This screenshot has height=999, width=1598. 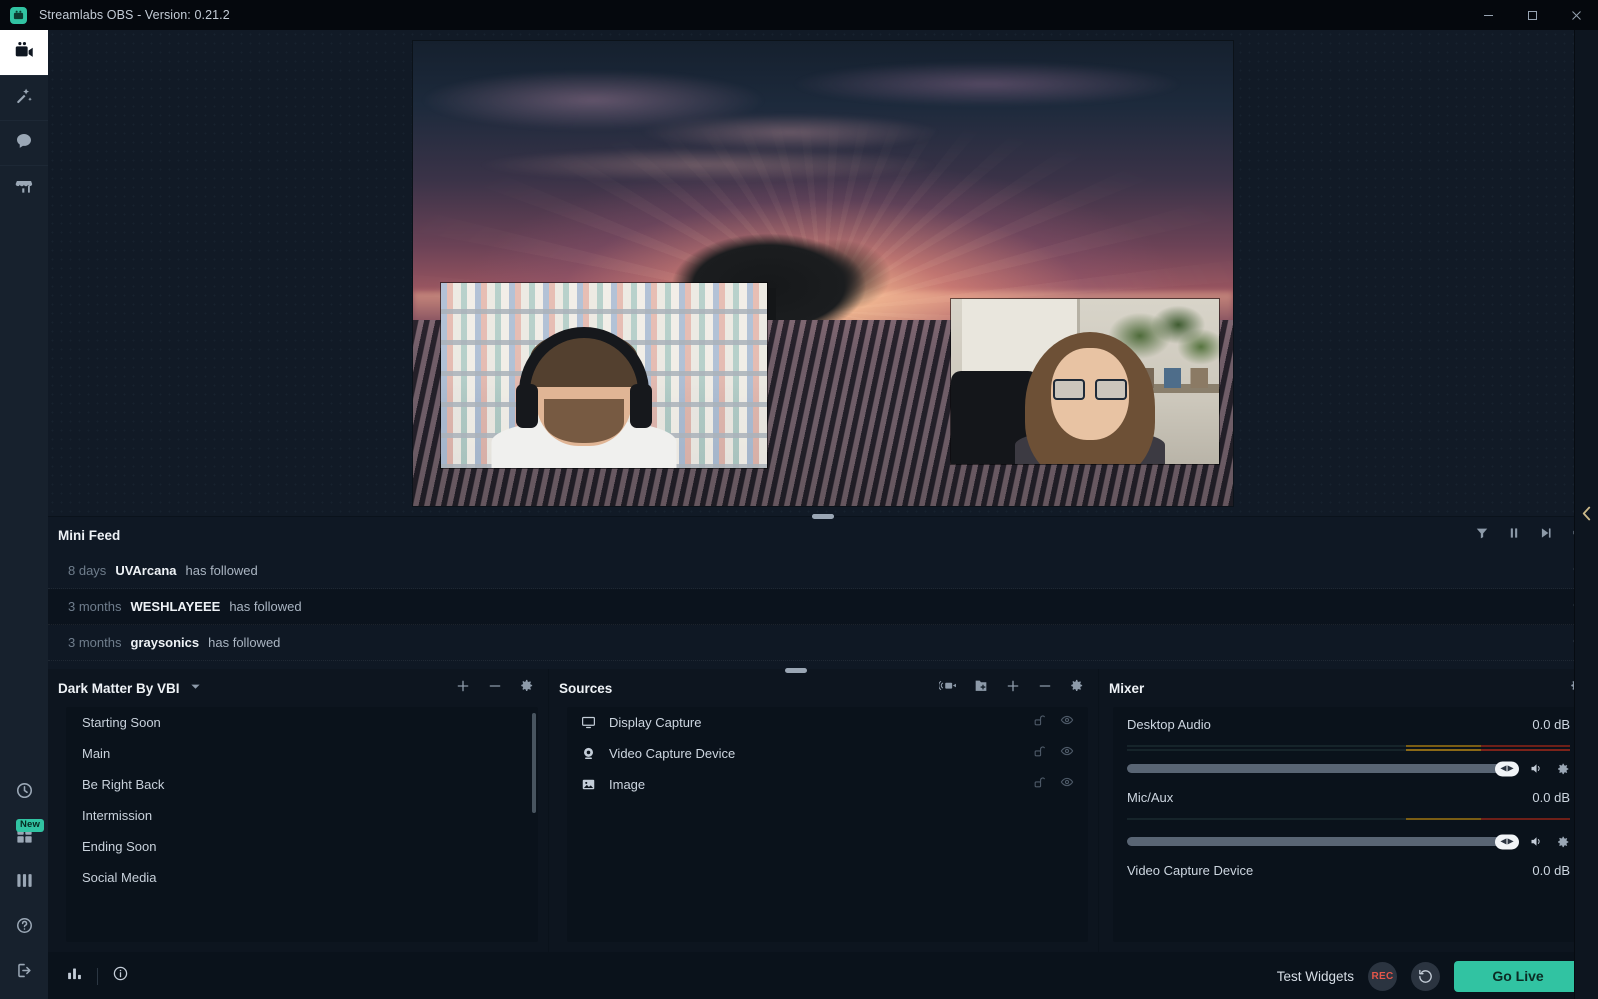 I want to click on list-item: 3 months graysonics has followed, so click(x=823, y=643).